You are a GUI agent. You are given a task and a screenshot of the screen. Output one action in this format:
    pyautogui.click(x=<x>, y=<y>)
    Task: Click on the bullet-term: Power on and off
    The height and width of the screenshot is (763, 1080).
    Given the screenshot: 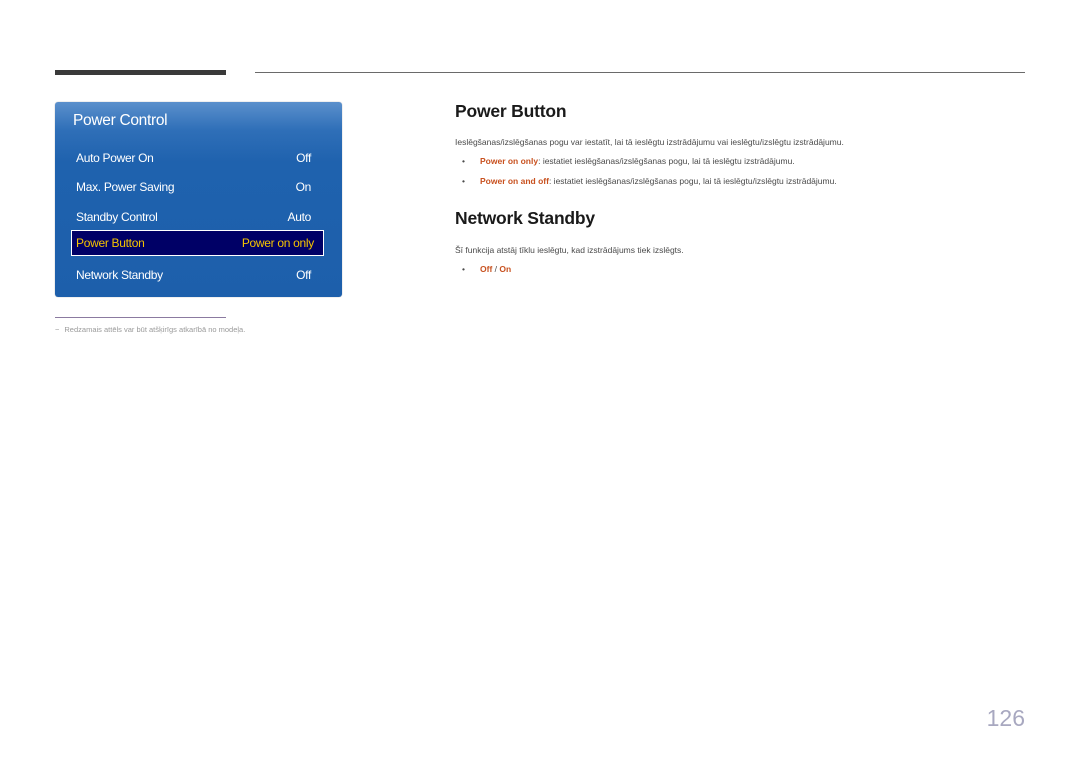 What is the action you would take?
    pyautogui.click(x=514, y=181)
    